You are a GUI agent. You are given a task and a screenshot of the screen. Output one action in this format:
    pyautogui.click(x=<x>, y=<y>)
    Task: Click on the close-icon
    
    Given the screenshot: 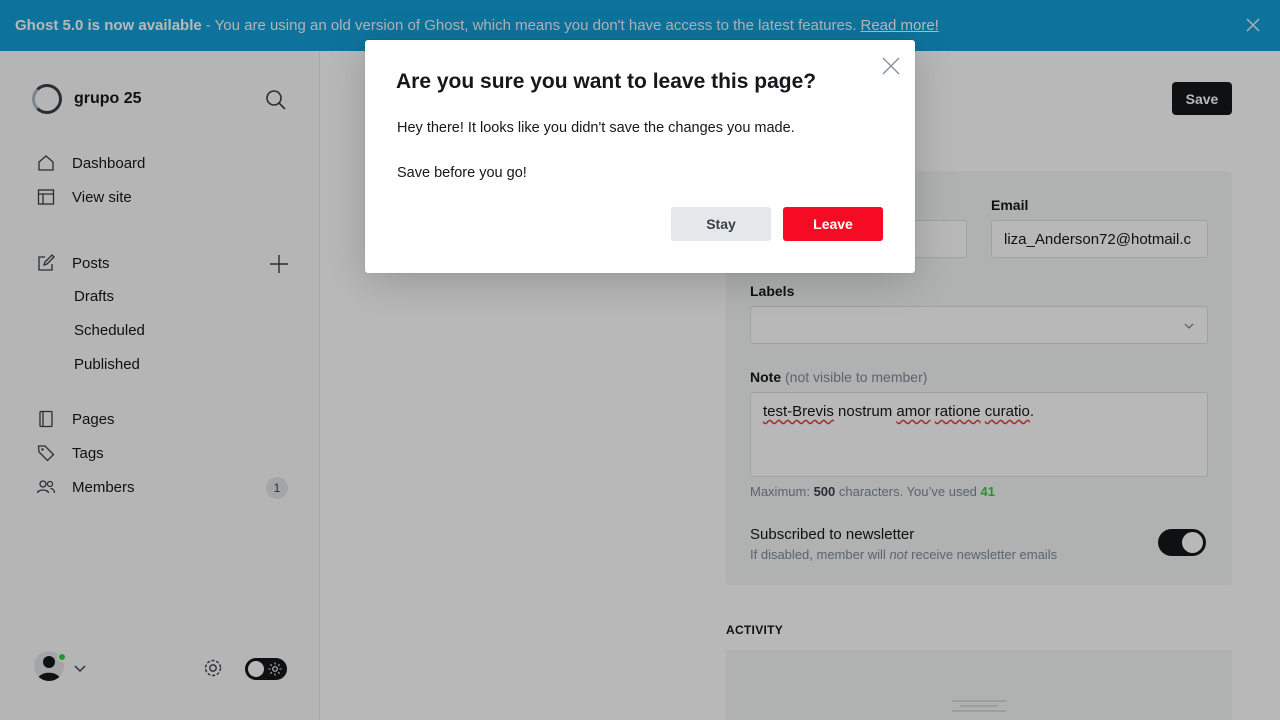 What is the action you would take?
    pyautogui.click(x=891, y=66)
    